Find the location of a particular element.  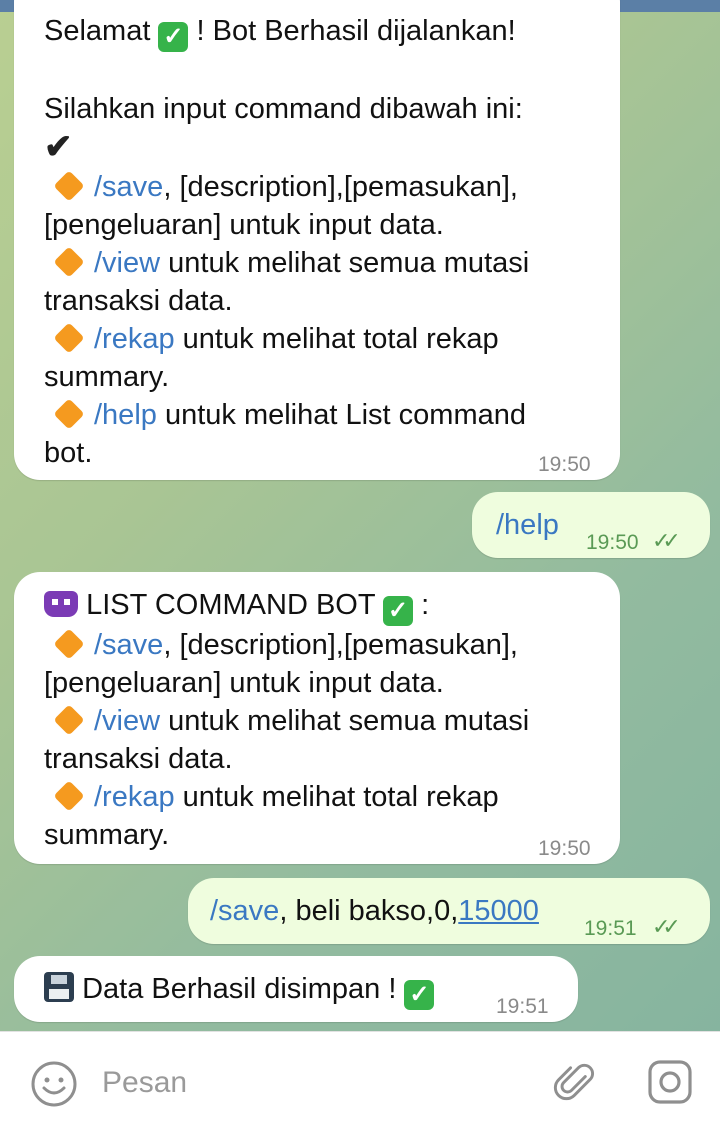

heavy-check-icon: ✔ is located at coordinates (58, 147).